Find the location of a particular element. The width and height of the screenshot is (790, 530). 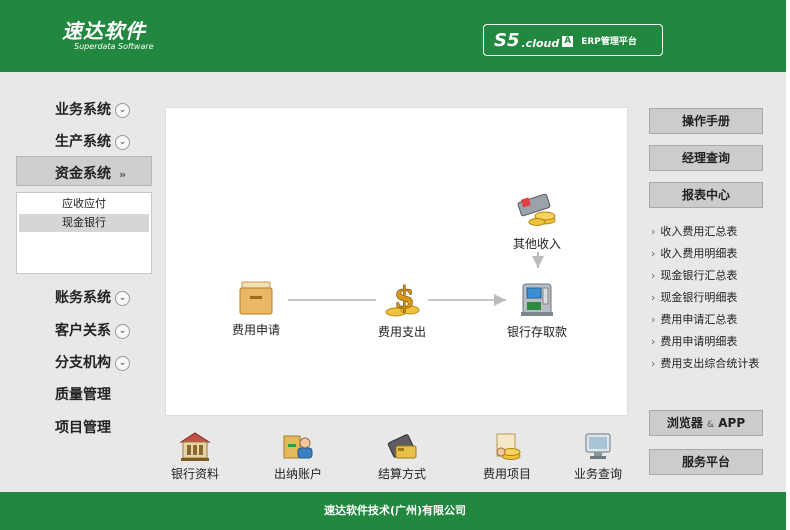

subitem-cash-bank: 现金银行 is located at coordinates (84, 223).